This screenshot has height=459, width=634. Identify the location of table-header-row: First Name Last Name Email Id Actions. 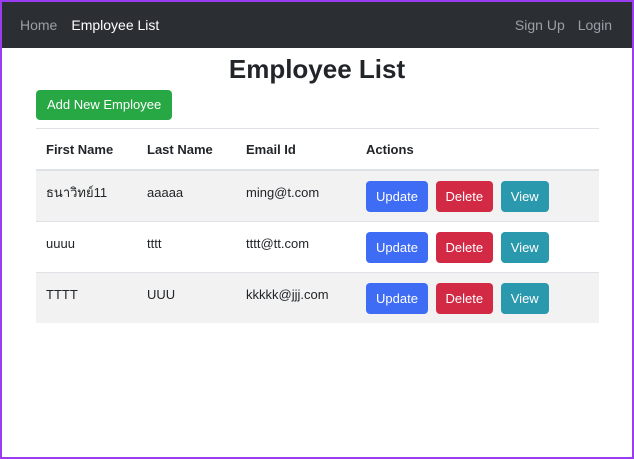
(317, 149).